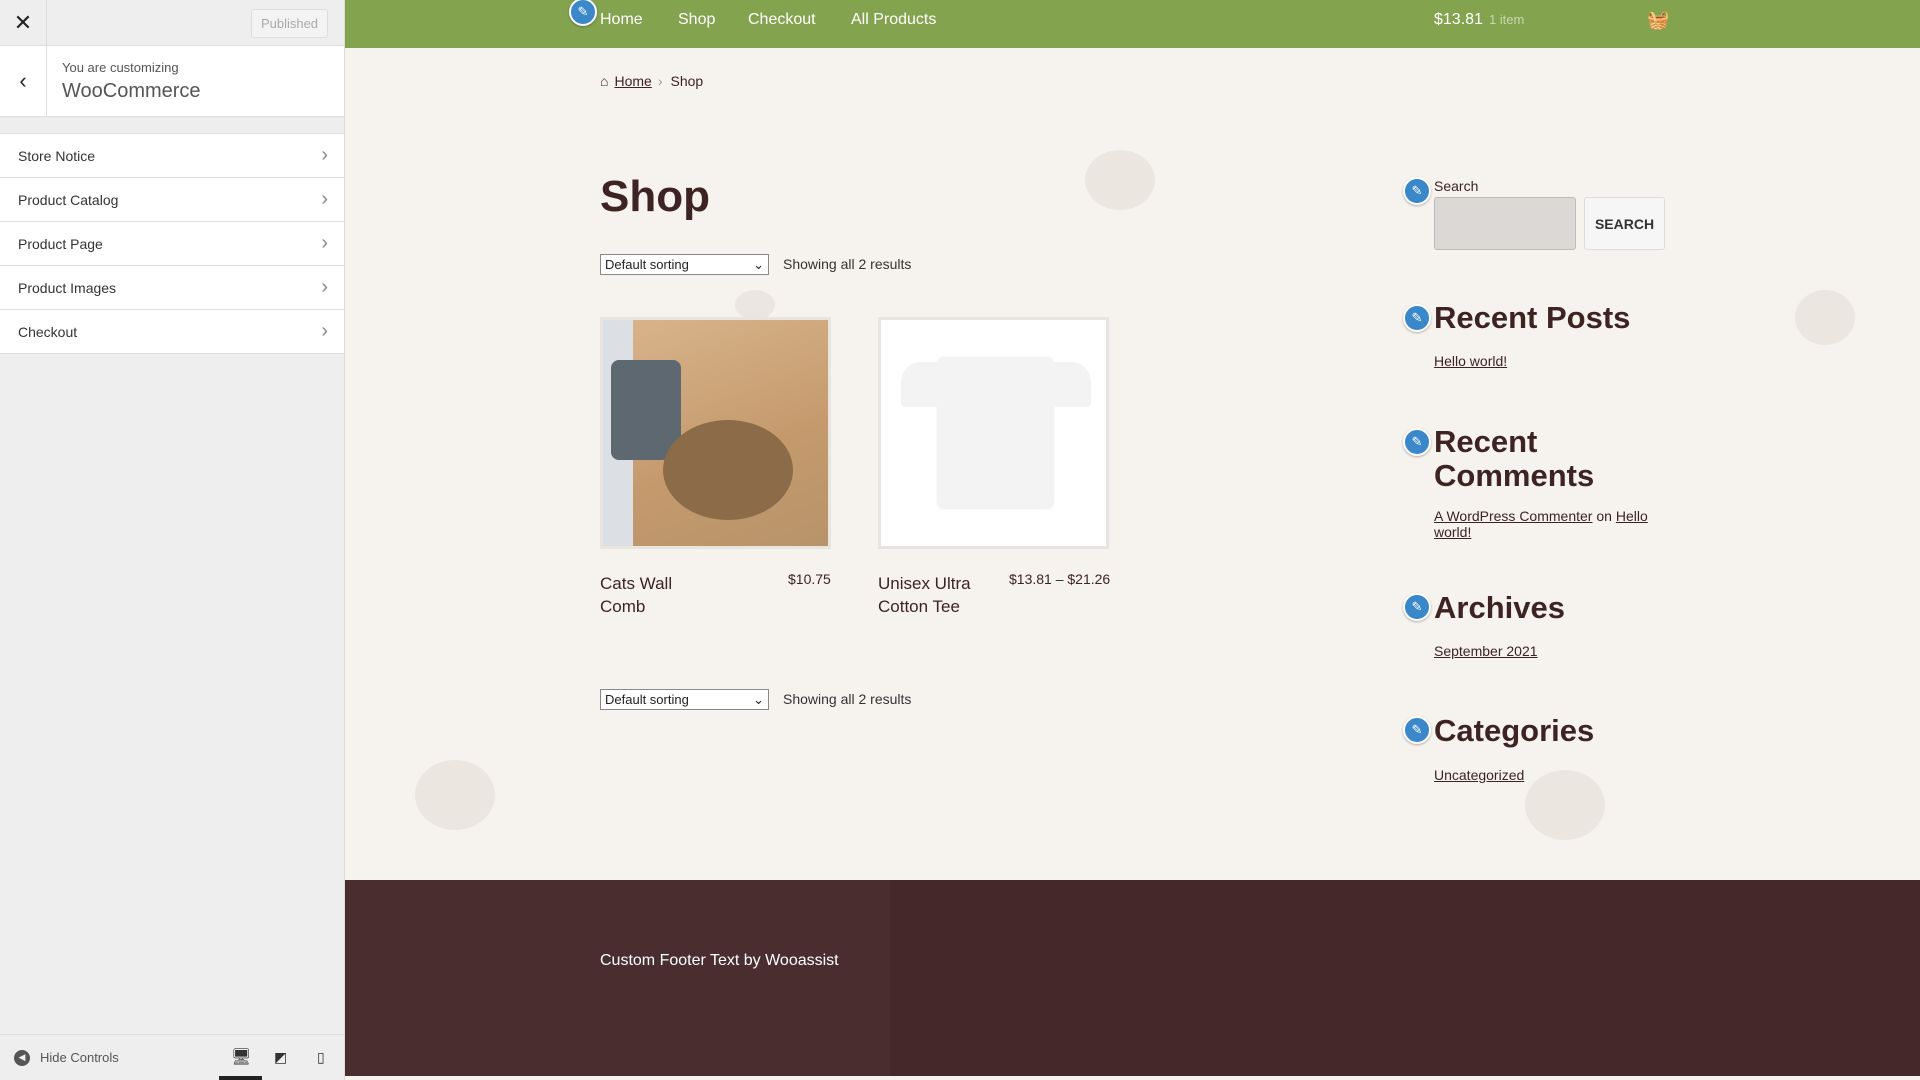  I want to click on page-title: Shop, so click(655, 196).